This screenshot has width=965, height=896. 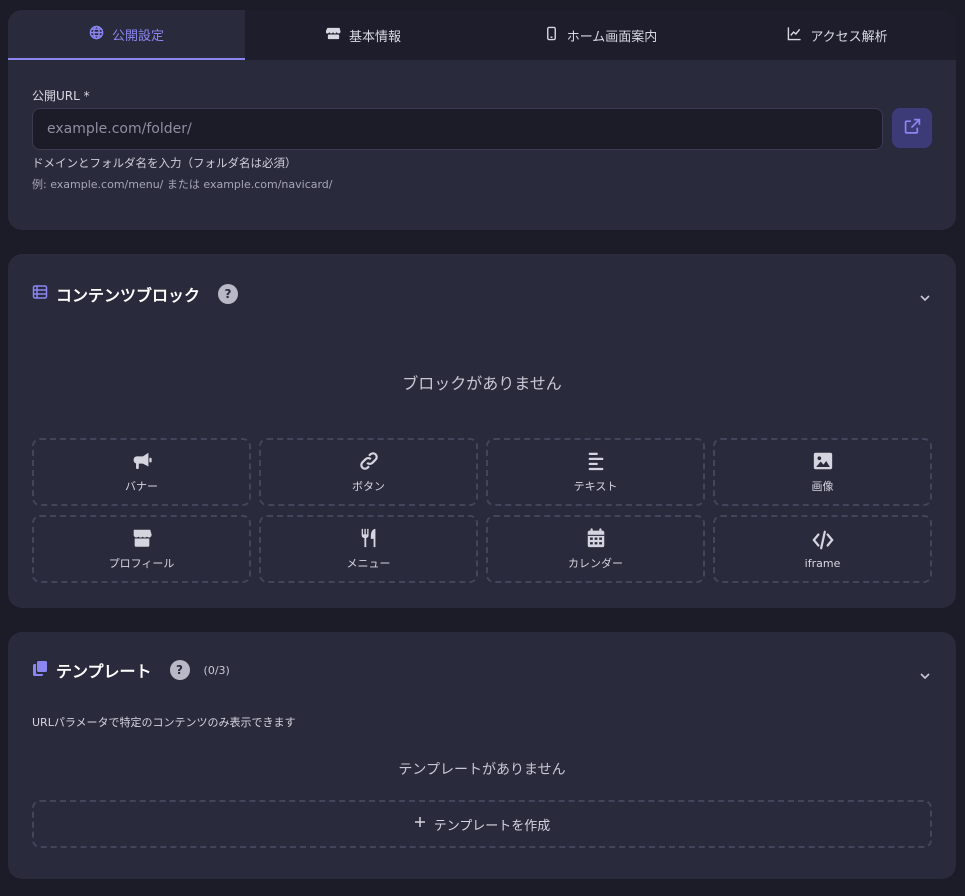 I want to click on block-label: バナー, so click(x=141, y=486).